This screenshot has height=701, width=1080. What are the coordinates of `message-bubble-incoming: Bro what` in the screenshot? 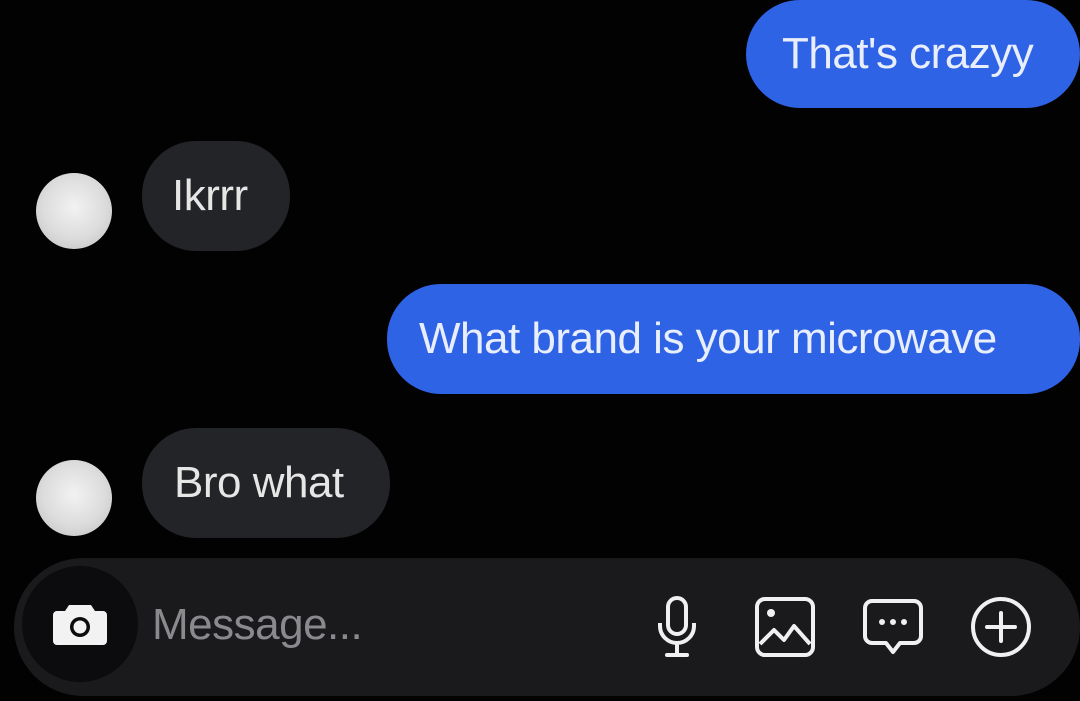 It's located at (266, 483).